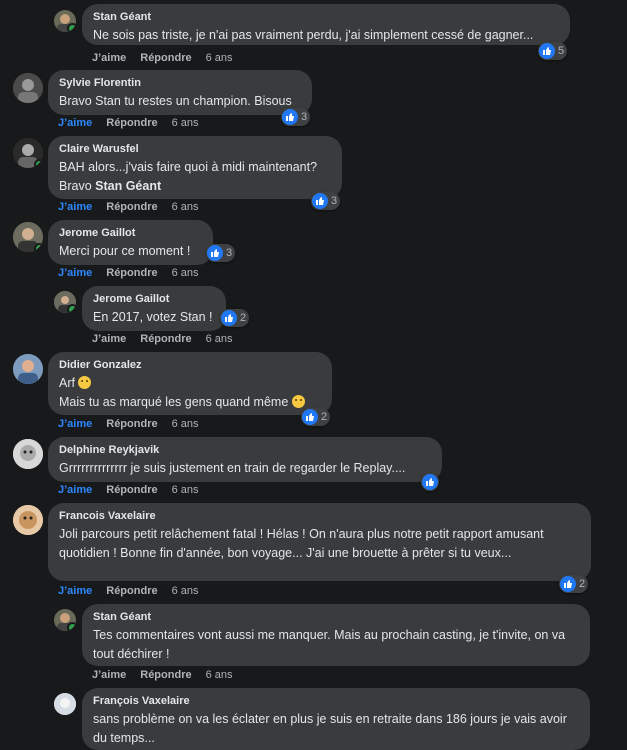 Image resolution: width=627 pixels, height=750 pixels. I want to click on comment-text: Bravo Stan tu restes un champion. Bisous, so click(175, 101).